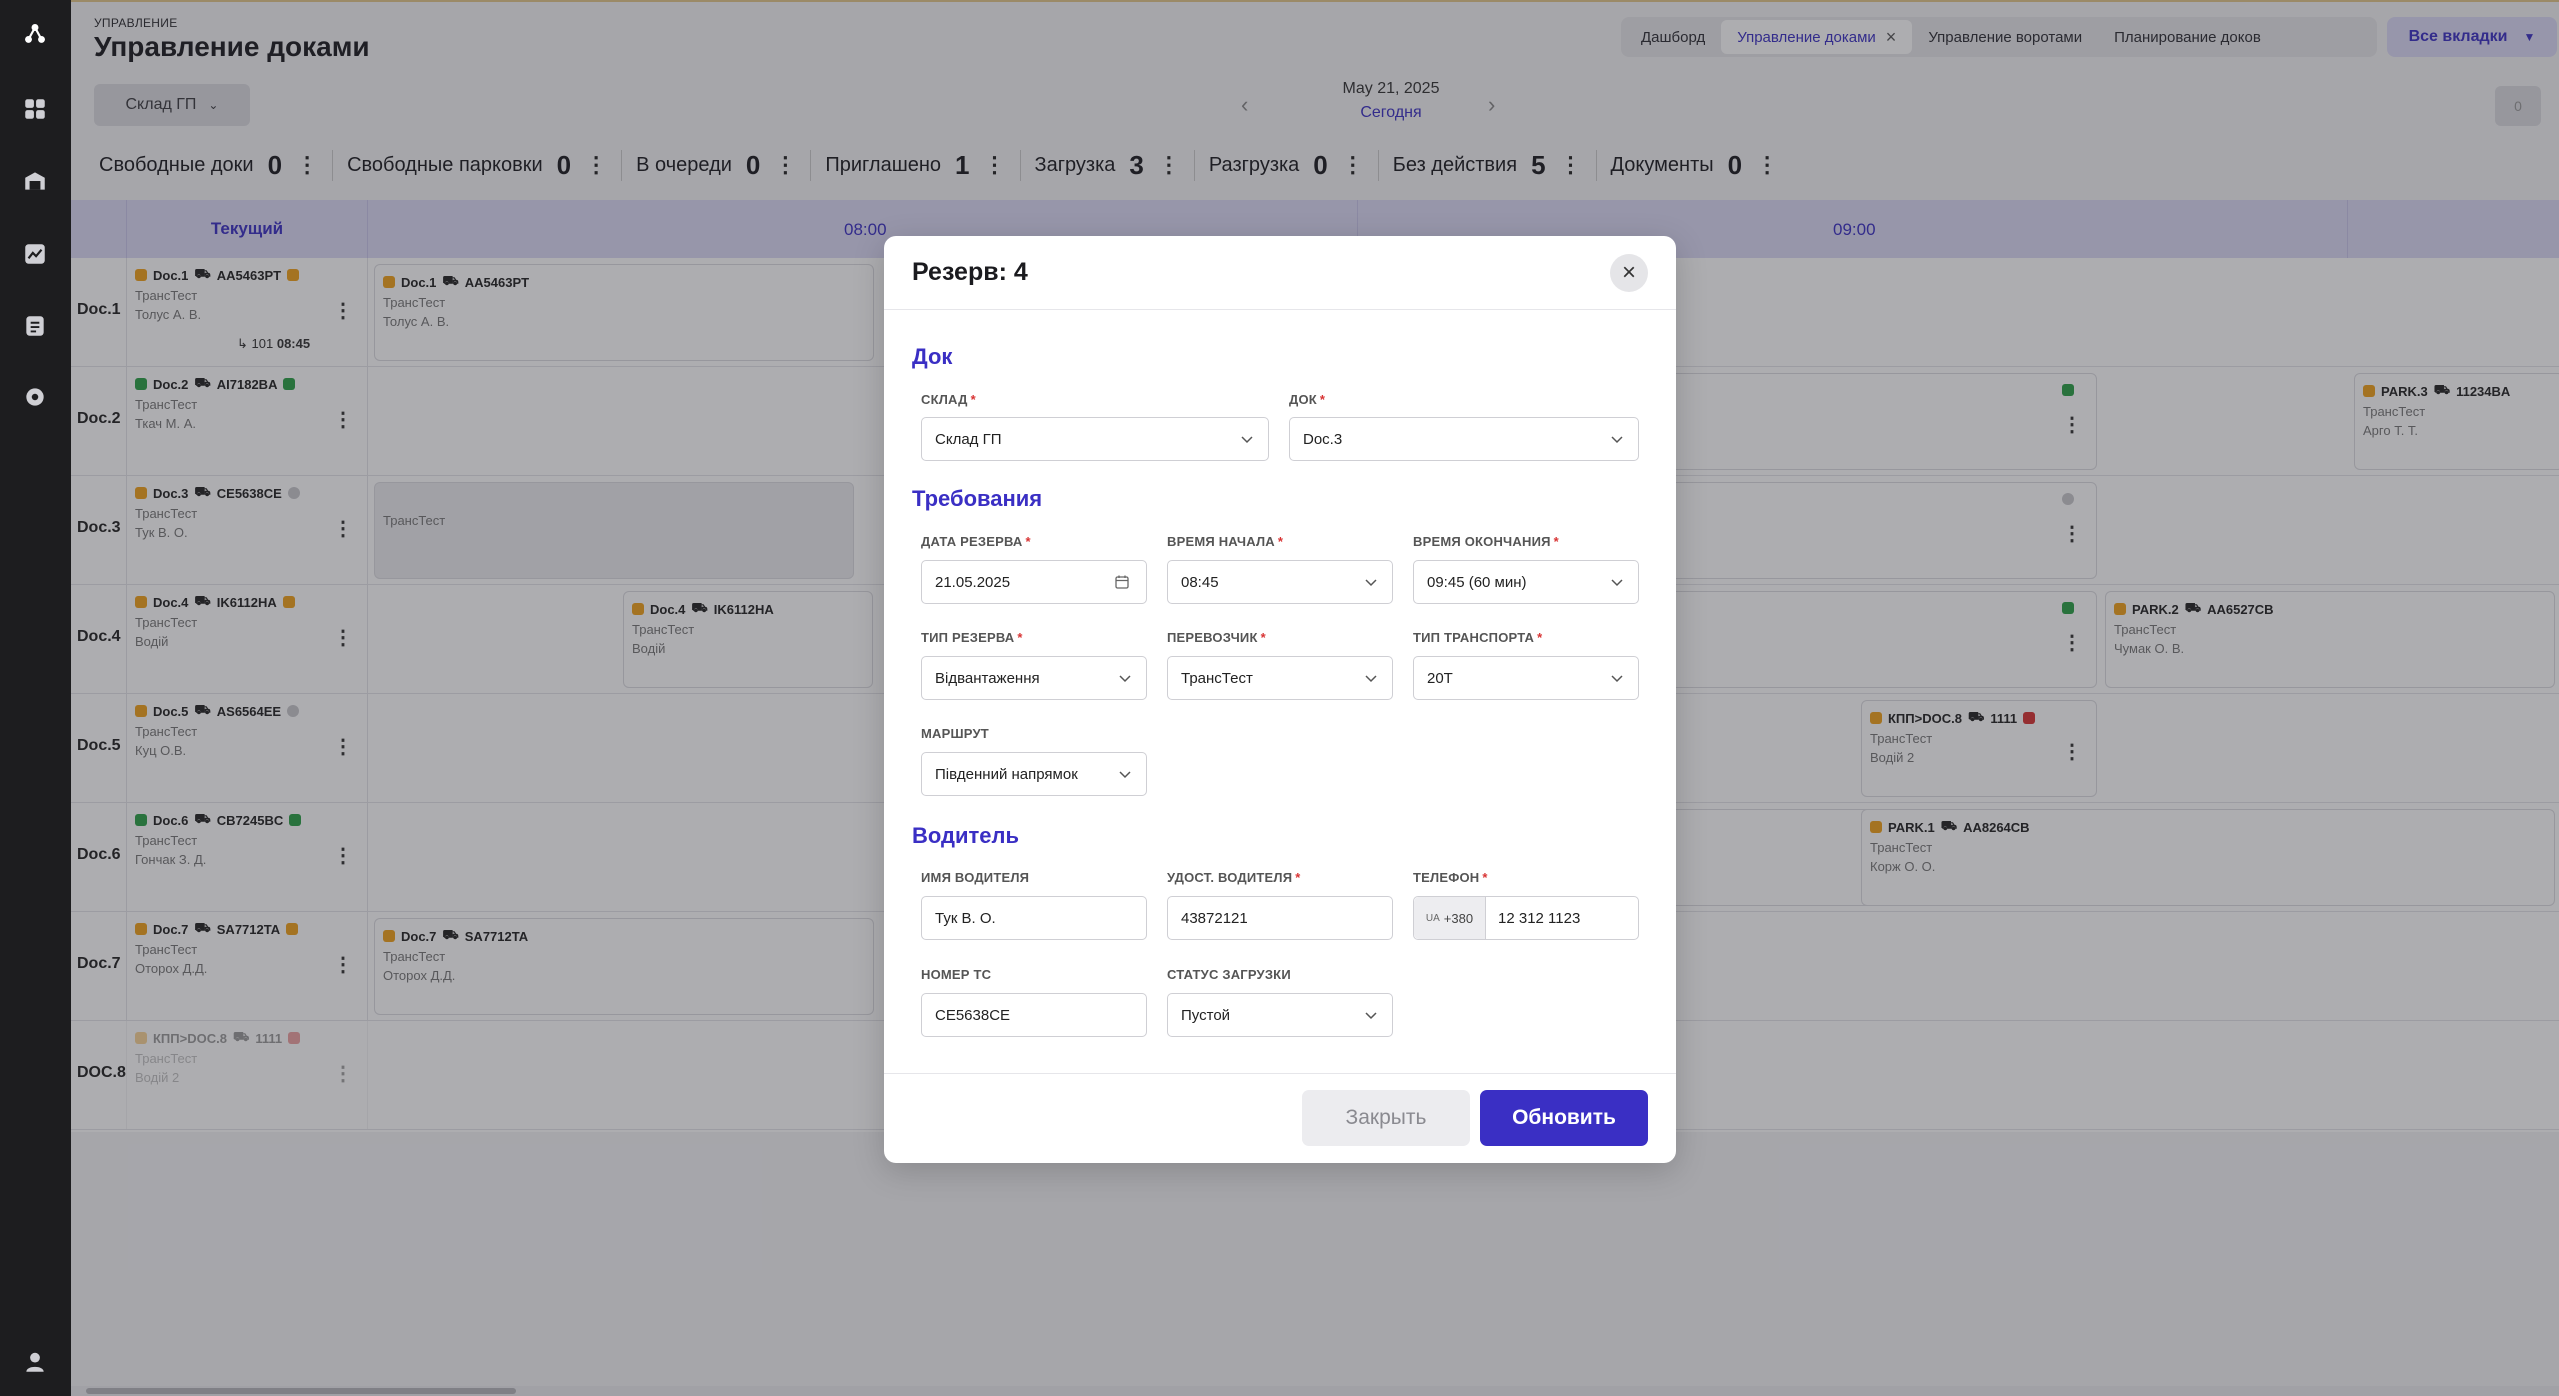 This screenshot has height=1396, width=2559. I want to click on user-icon, so click(35, 1362).